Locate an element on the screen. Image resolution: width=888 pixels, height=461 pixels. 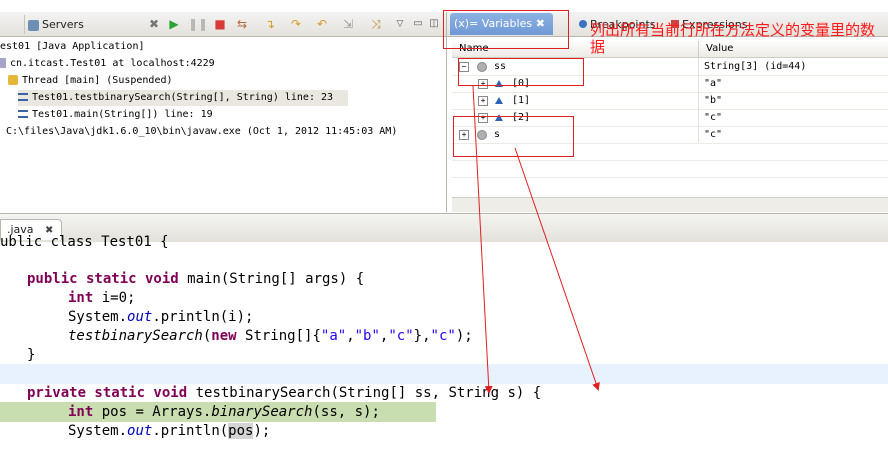
annotation-arrows is located at coordinates (536, 239).